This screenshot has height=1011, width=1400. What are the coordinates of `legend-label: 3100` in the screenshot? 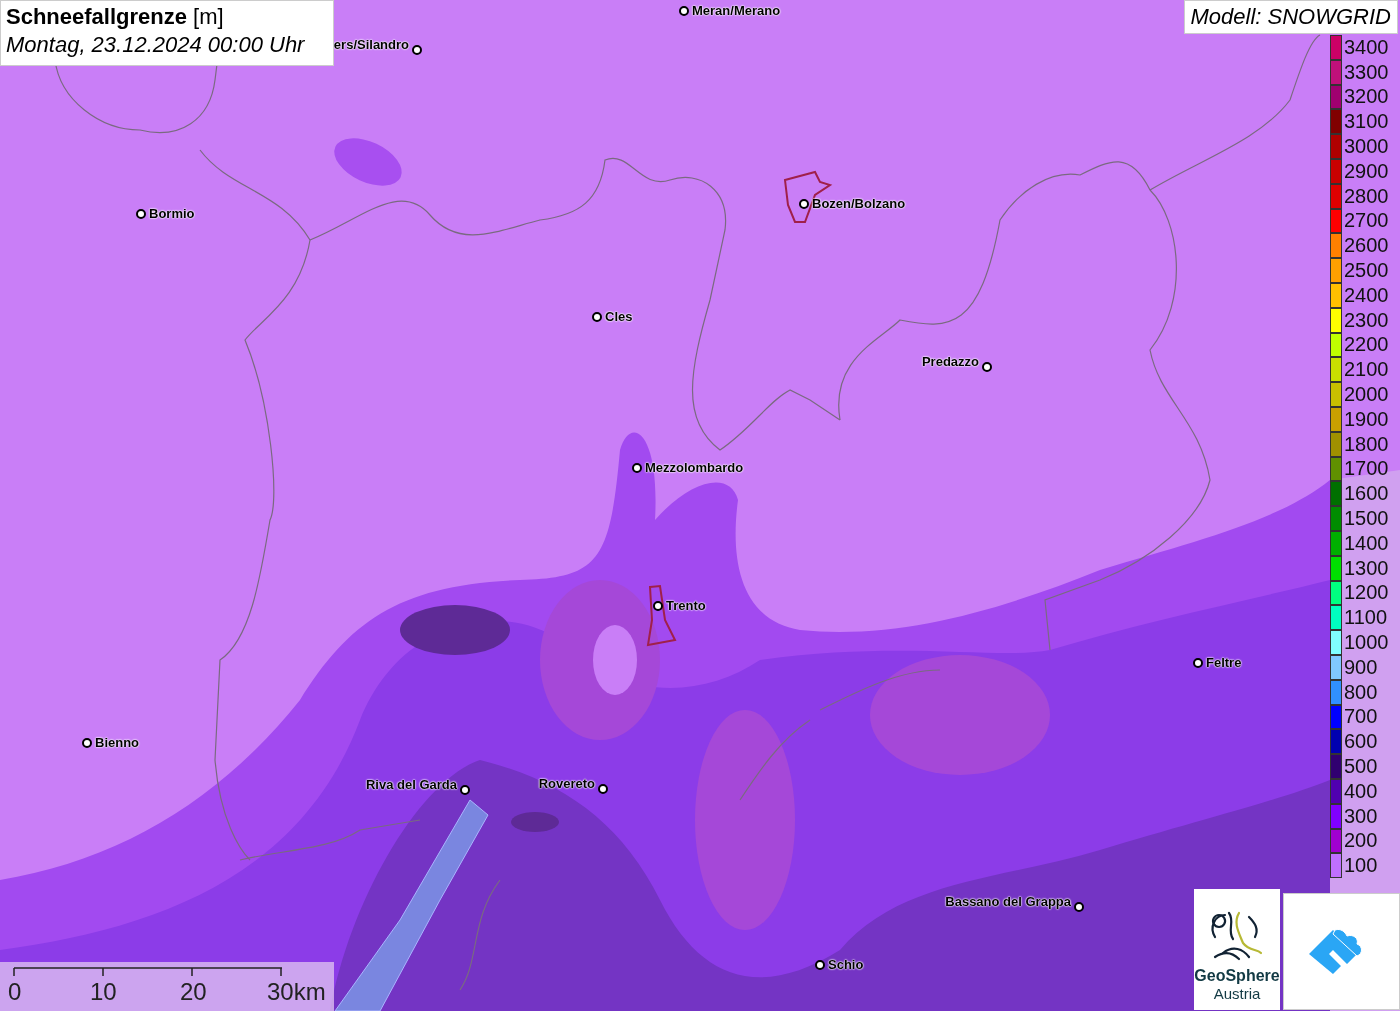 It's located at (1366, 122).